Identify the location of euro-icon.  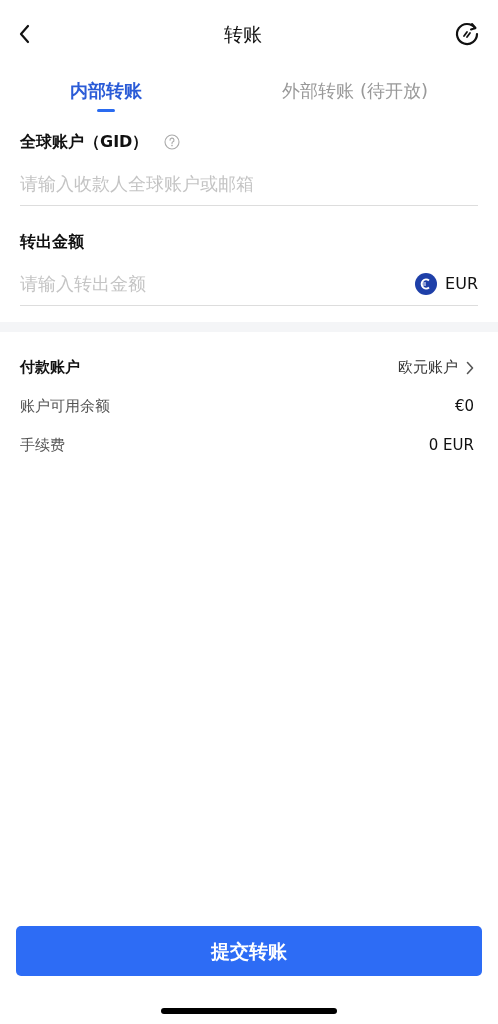
(426, 283).